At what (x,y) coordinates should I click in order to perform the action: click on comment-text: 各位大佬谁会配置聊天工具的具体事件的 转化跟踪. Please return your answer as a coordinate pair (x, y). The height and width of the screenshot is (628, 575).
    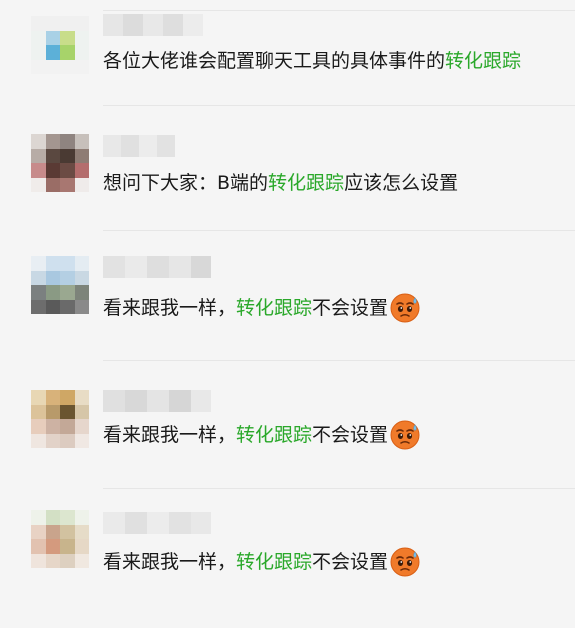
    Looking at the image, I should click on (312, 61).